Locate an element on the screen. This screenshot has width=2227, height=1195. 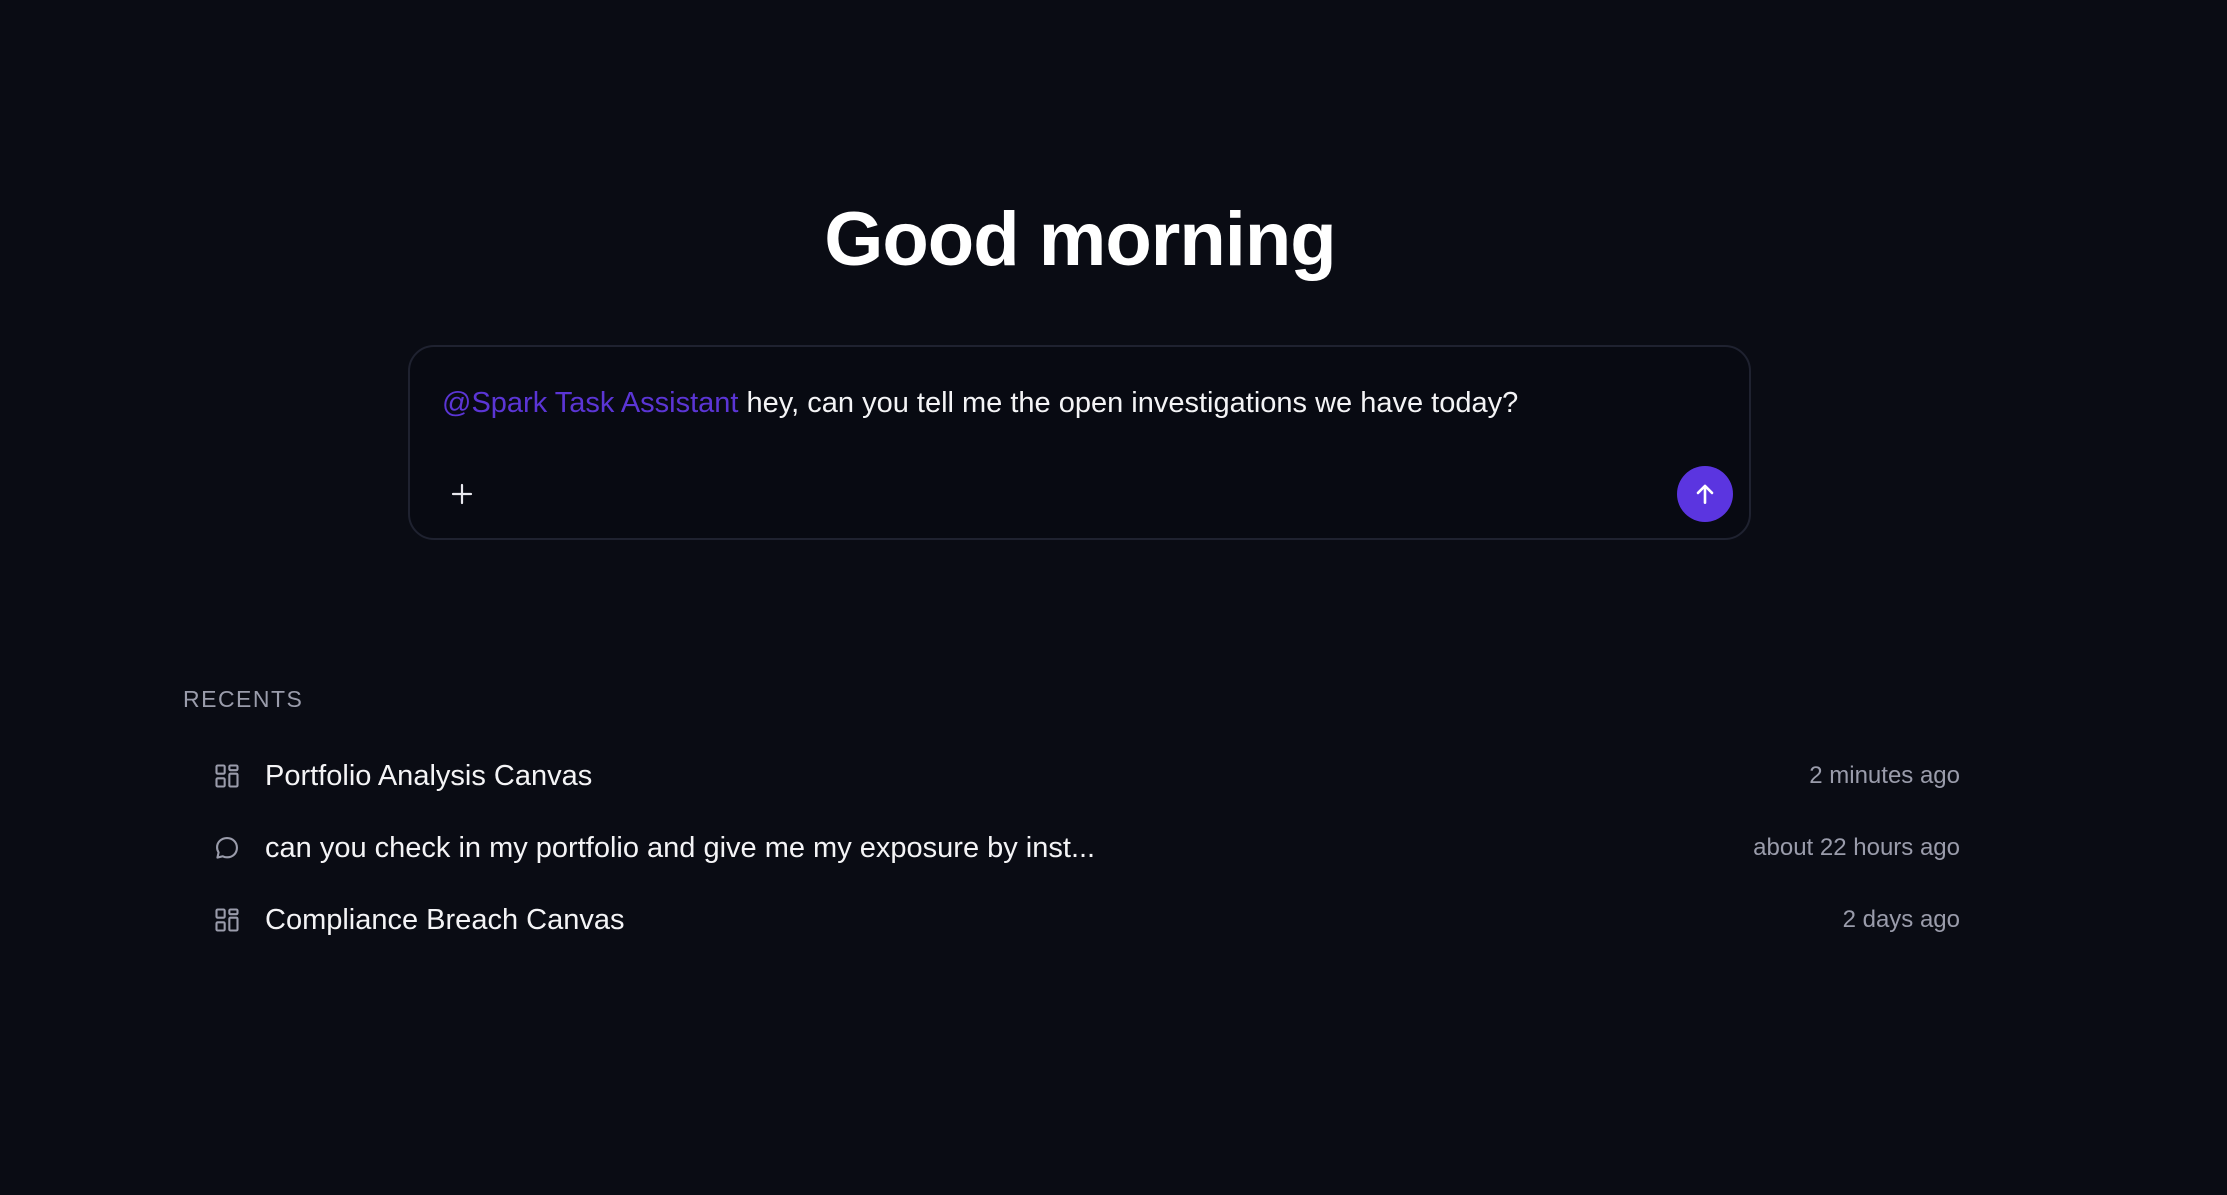
send-button is located at coordinates (1705, 494).